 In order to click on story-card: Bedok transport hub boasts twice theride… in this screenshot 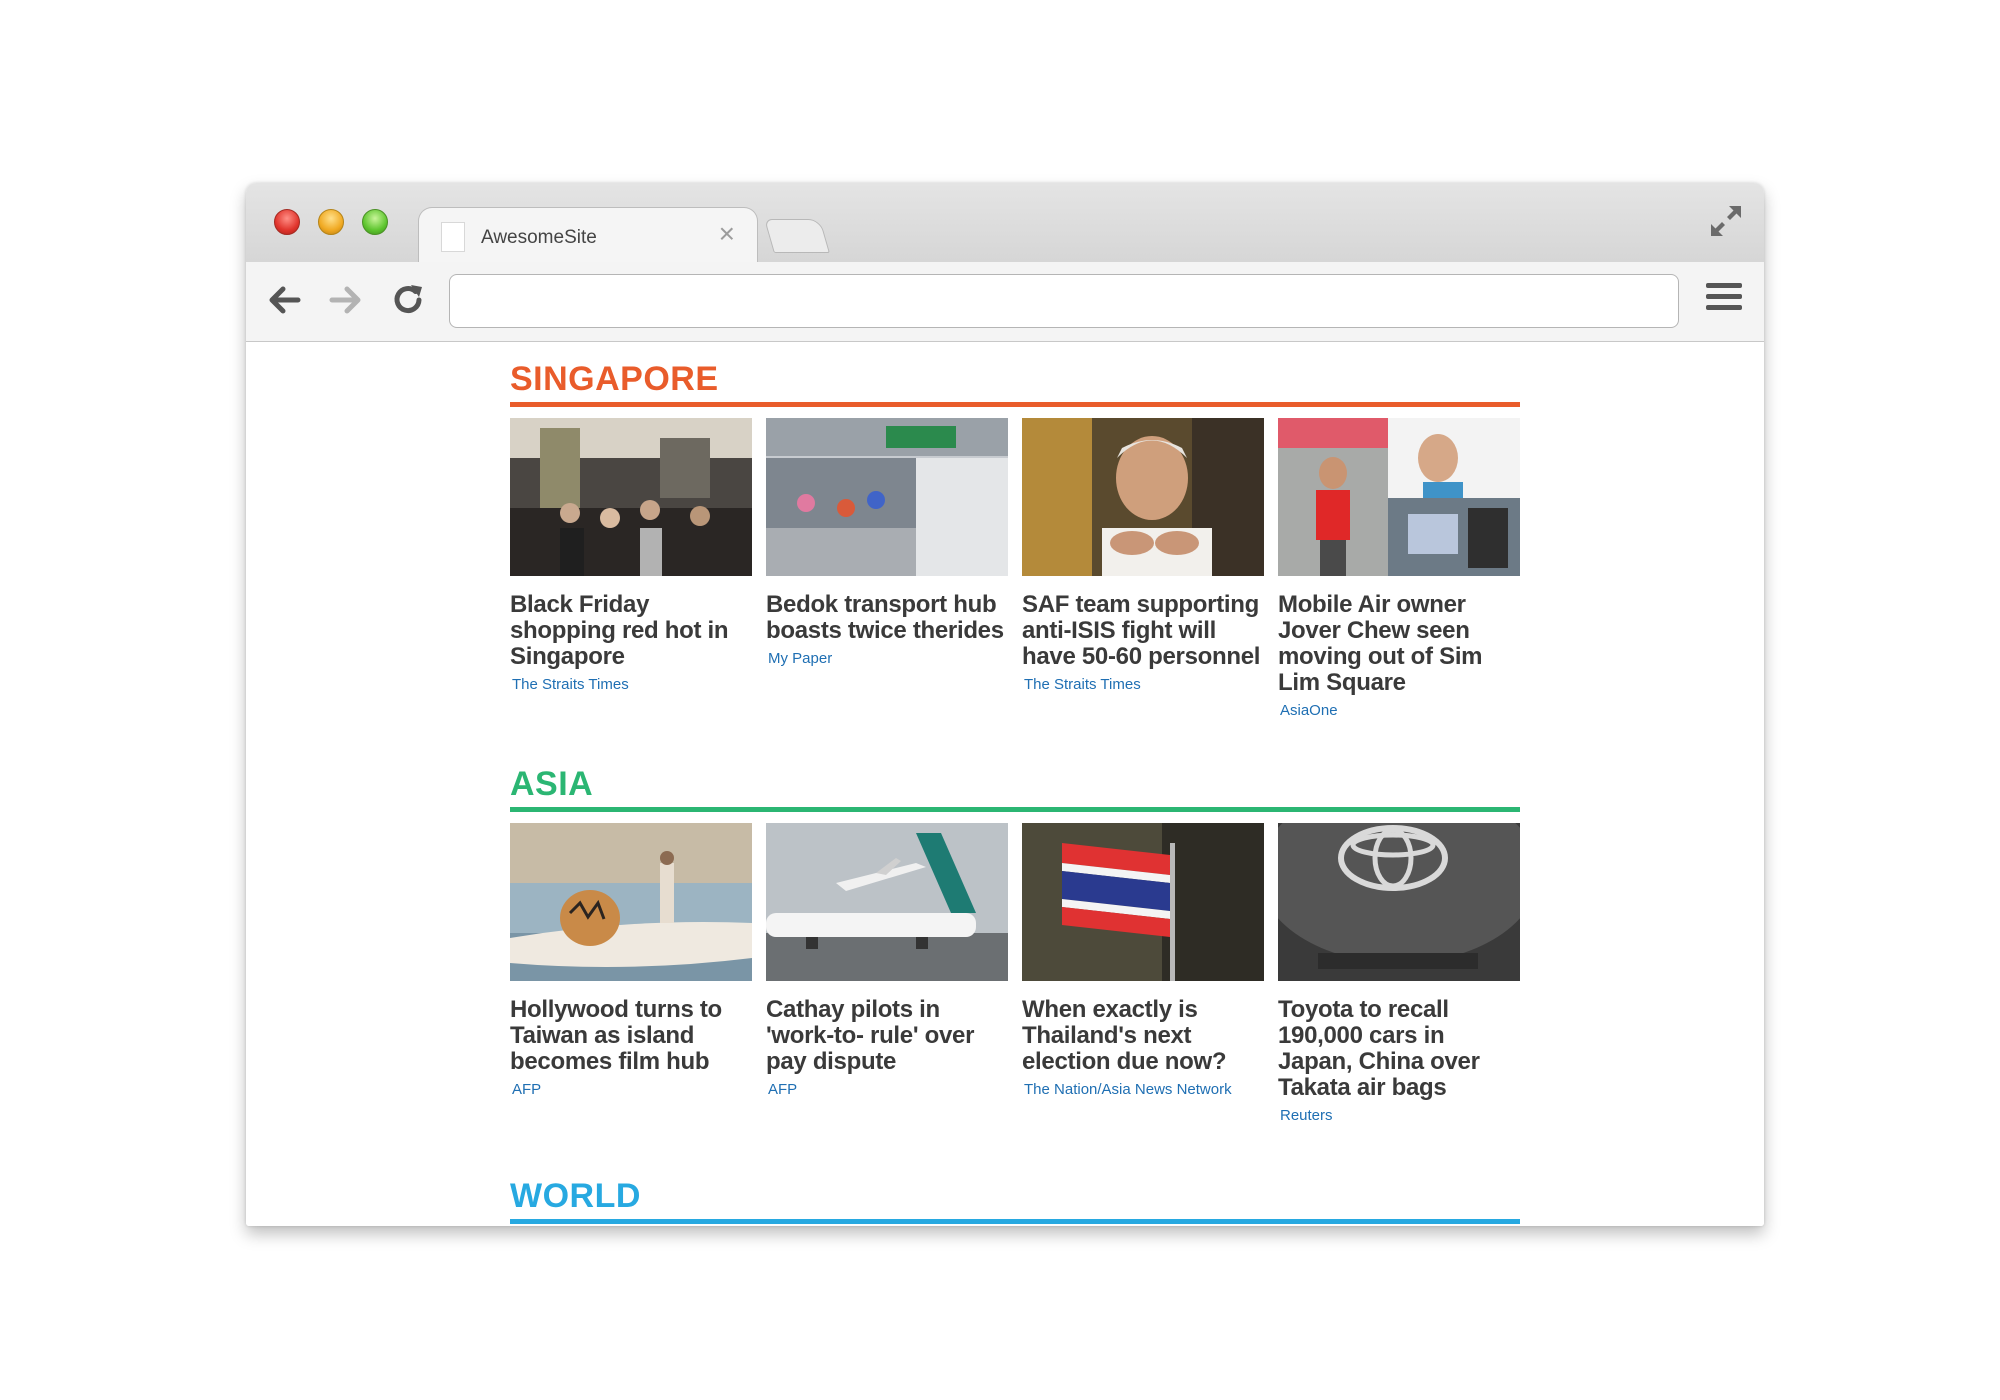, I will do `click(887, 568)`.